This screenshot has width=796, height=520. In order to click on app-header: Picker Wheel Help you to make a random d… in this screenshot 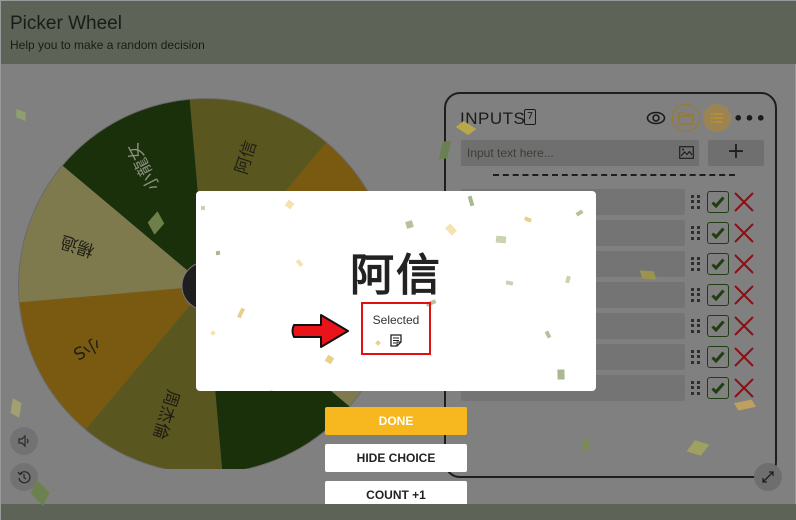, I will do `click(398, 32)`.